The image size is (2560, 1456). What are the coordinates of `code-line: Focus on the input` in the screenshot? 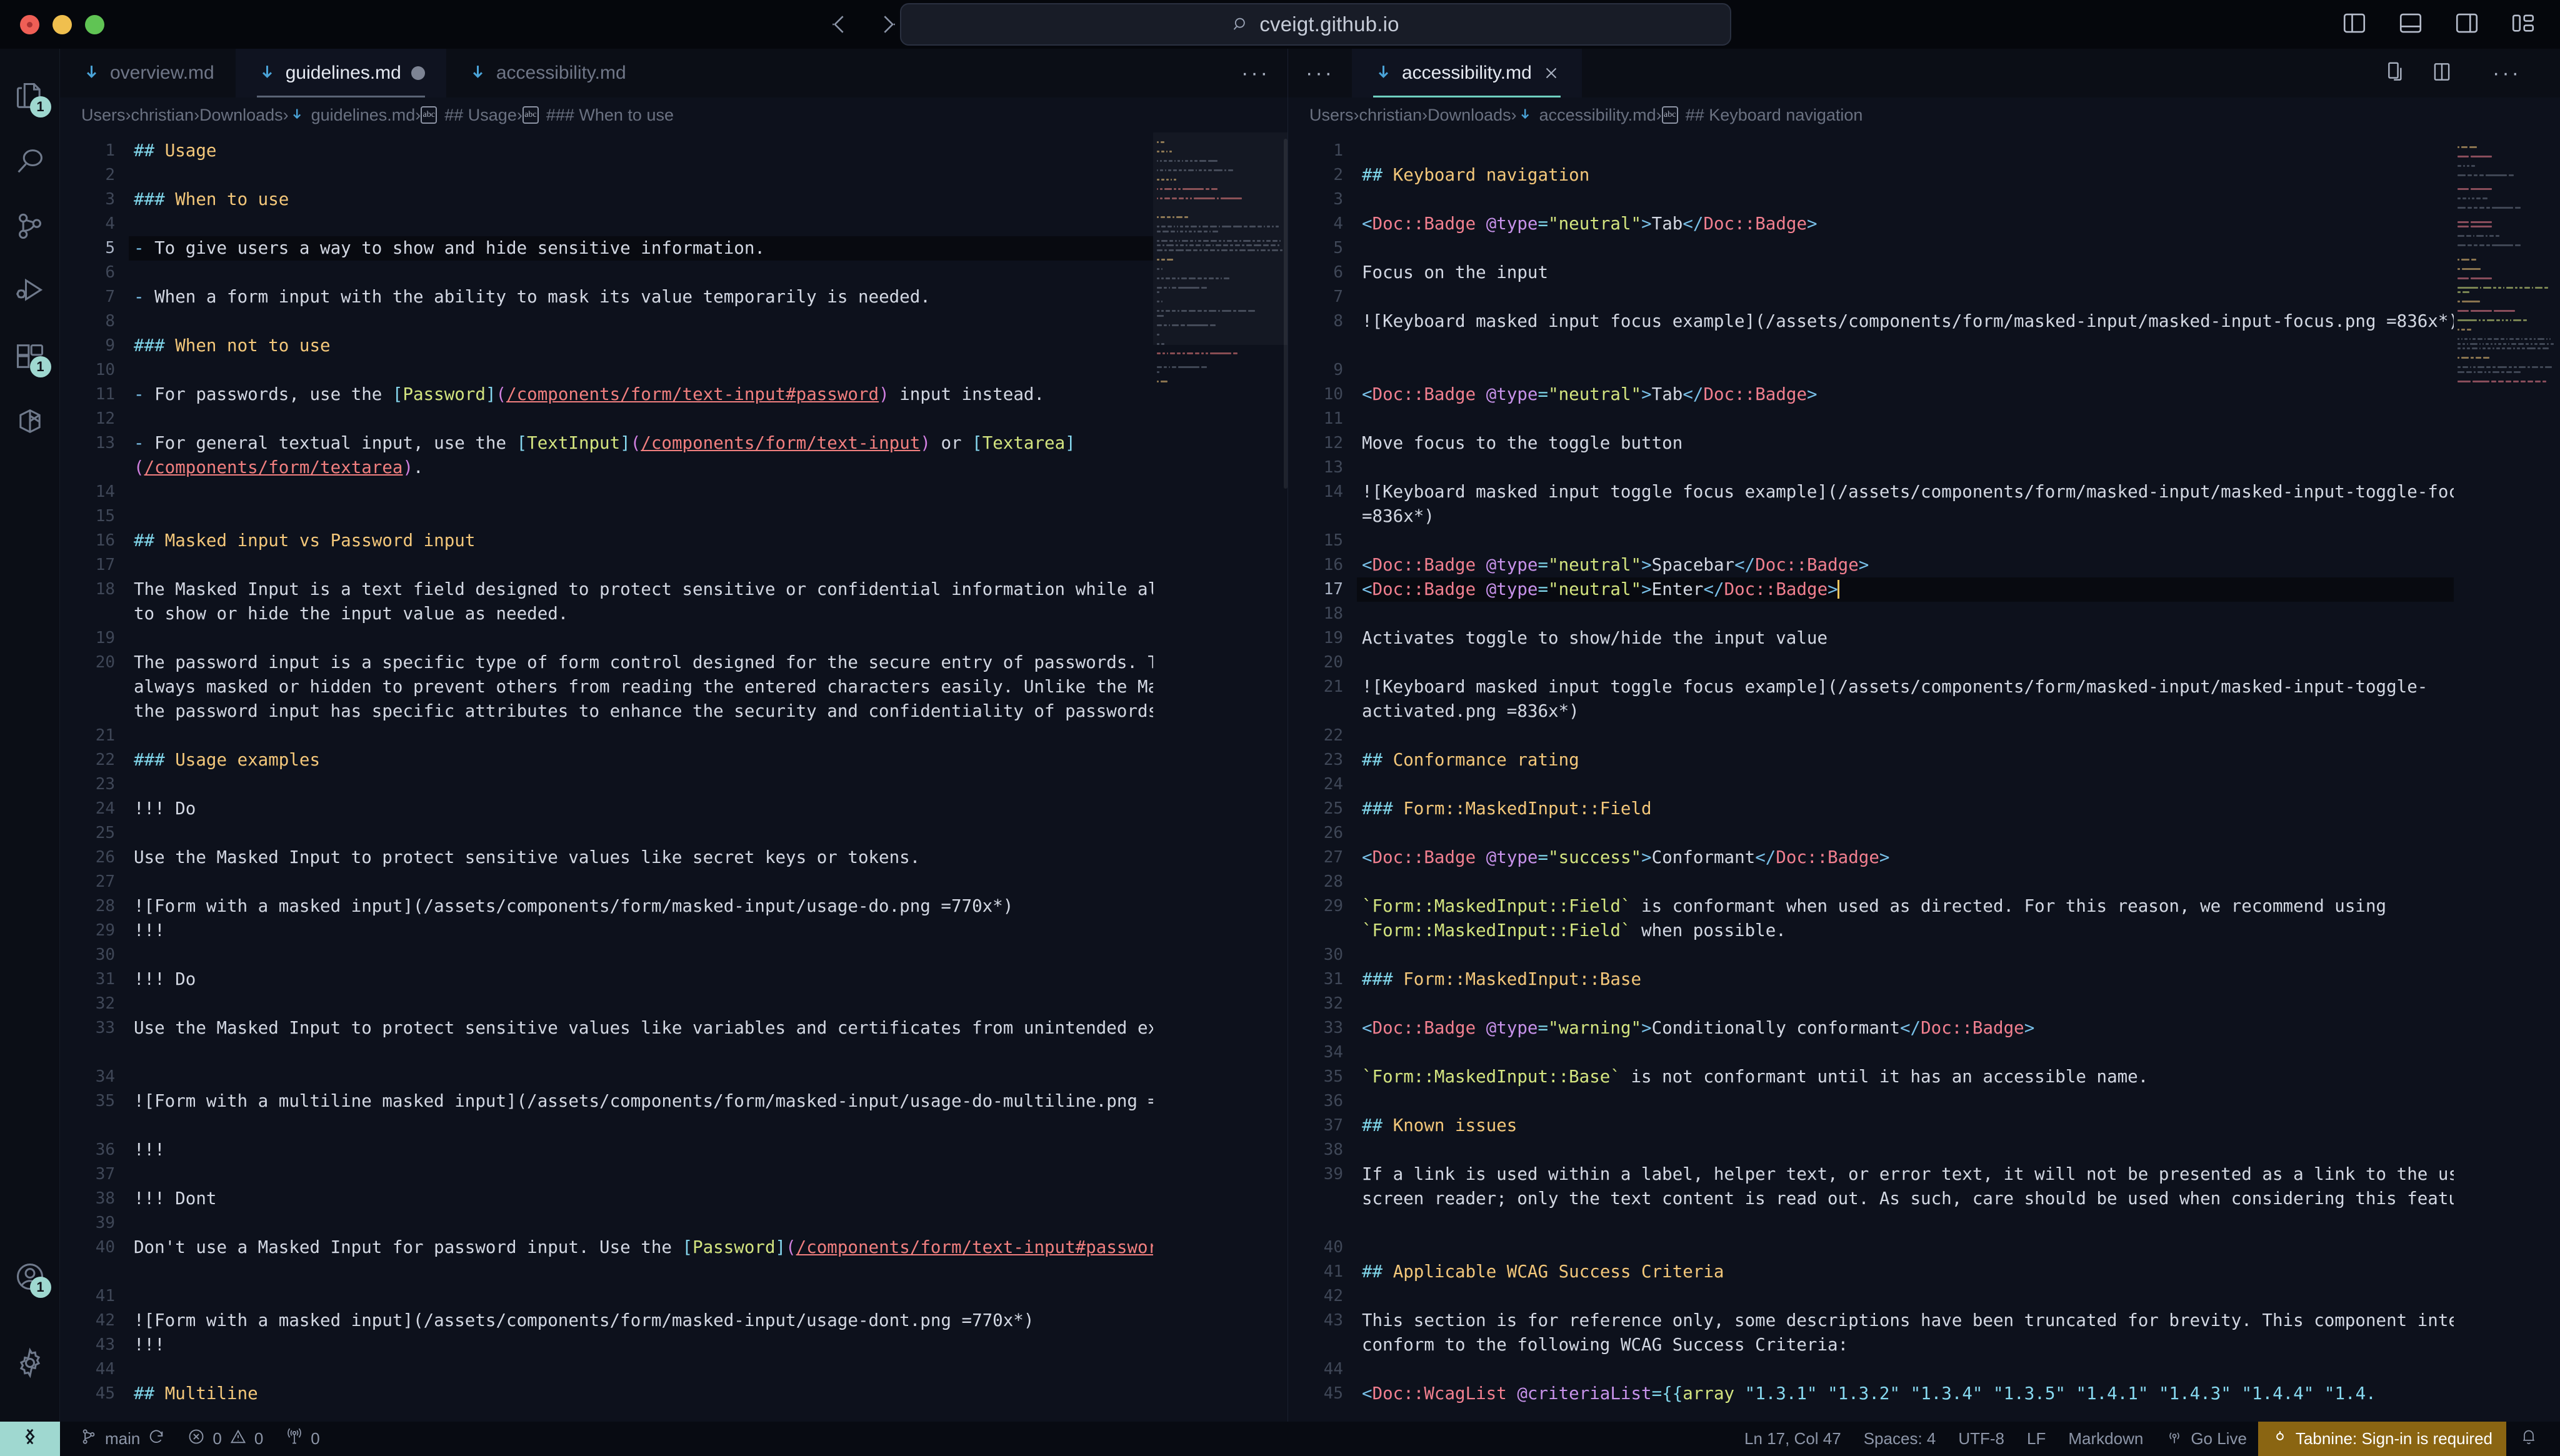 It's located at (1959, 273).